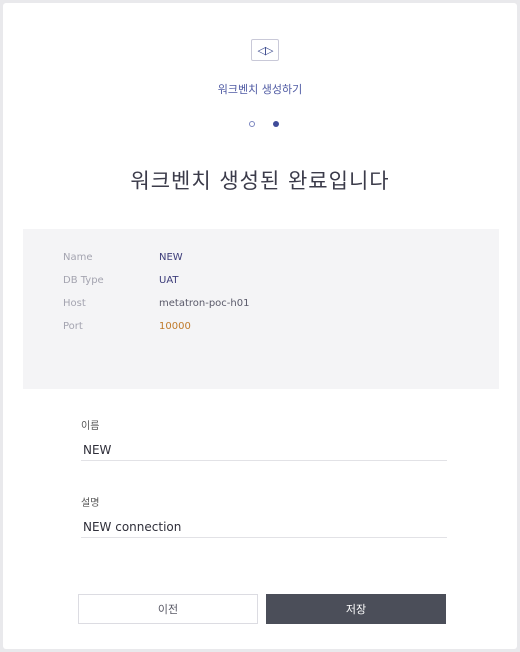 The width and height of the screenshot is (520, 652). Describe the element at coordinates (171, 257) in the screenshot. I see `summary-value: NEW` at that location.